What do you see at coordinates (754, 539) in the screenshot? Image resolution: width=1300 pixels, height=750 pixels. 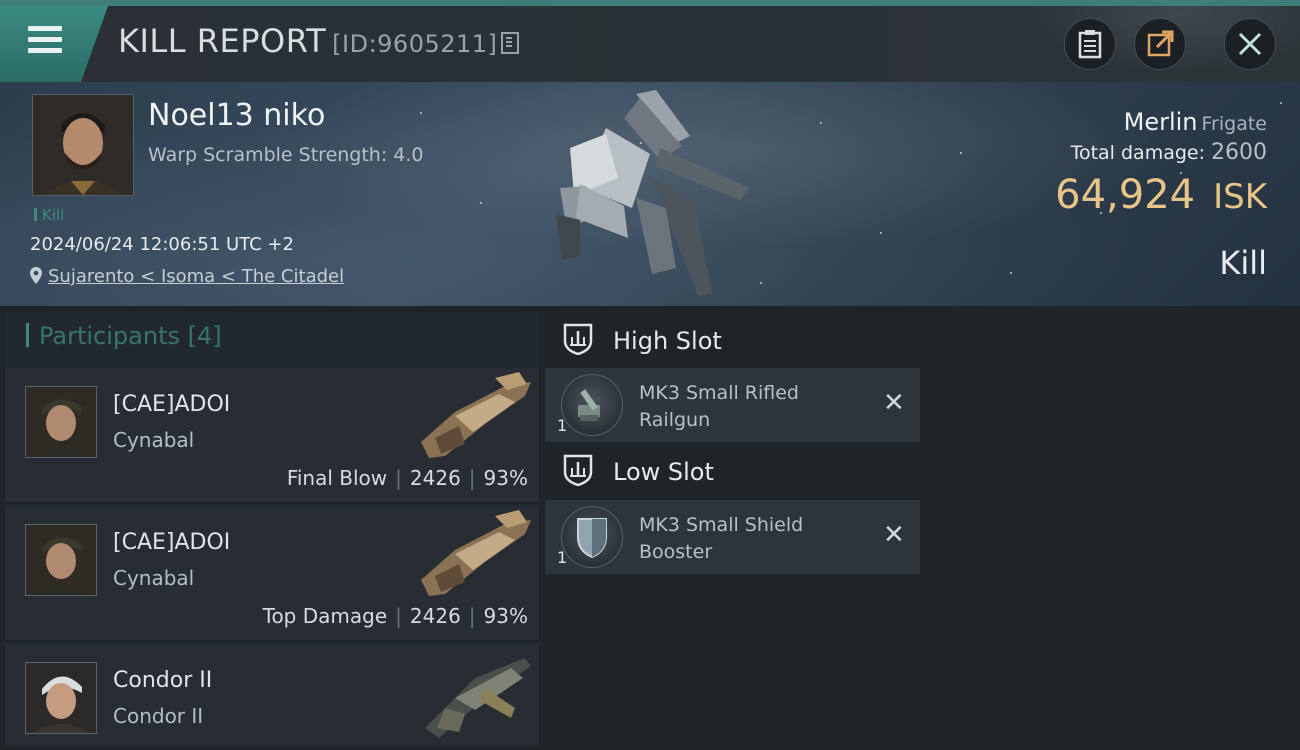 I see `module-name: MK3 Small Shield Booster` at bounding box center [754, 539].